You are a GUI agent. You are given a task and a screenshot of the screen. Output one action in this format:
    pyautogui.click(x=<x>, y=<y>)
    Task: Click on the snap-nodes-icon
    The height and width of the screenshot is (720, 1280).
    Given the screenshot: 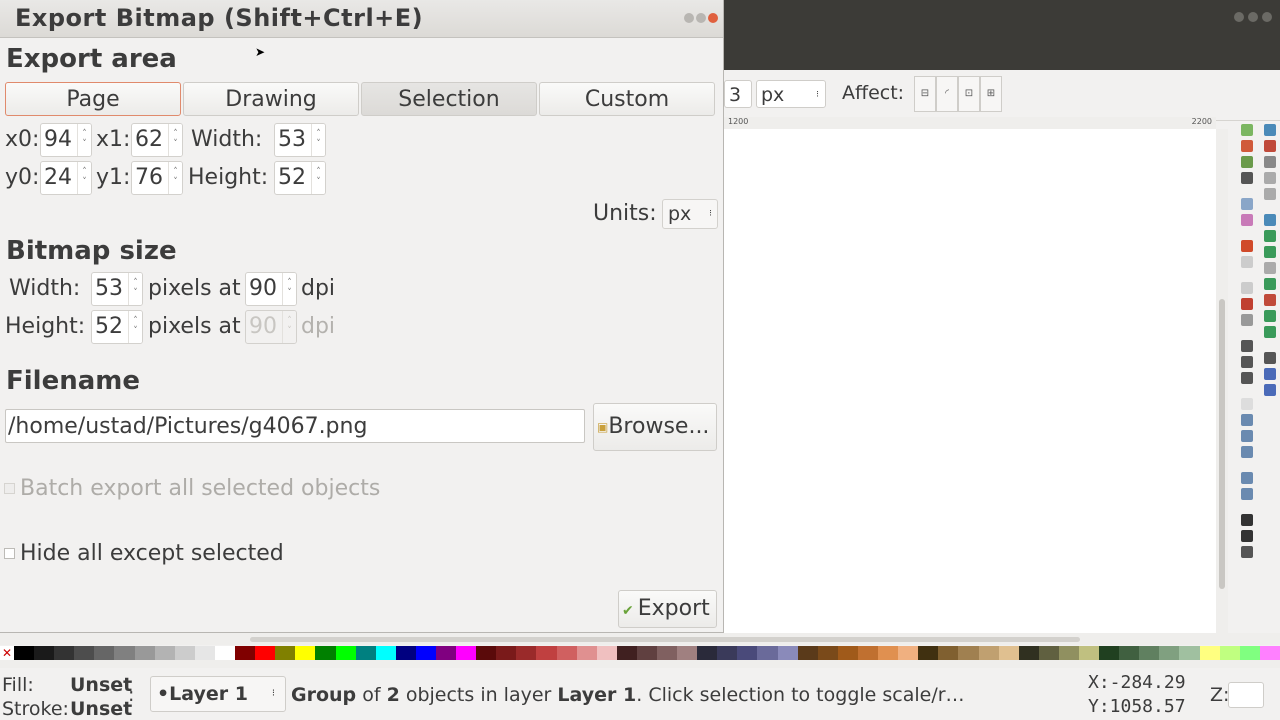 What is the action you would take?
    pyautogui.click(x=1269, y=220)
    